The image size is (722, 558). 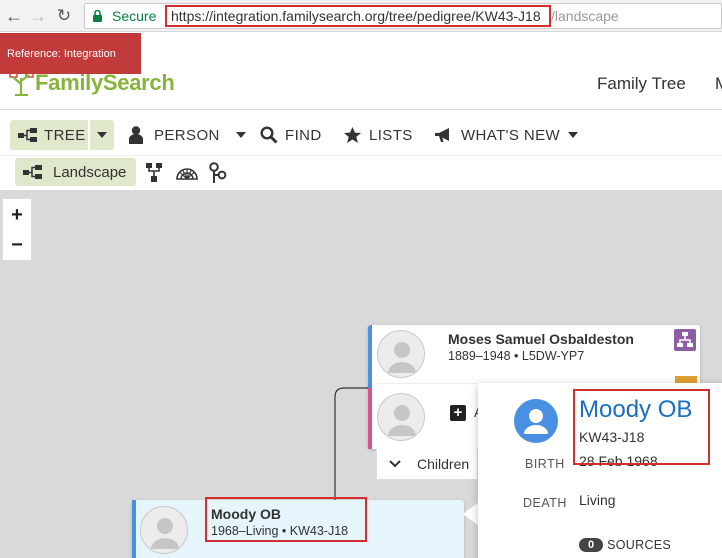 I want to click on sources-link: 0 SOURCES, so click(x=625, y=545).